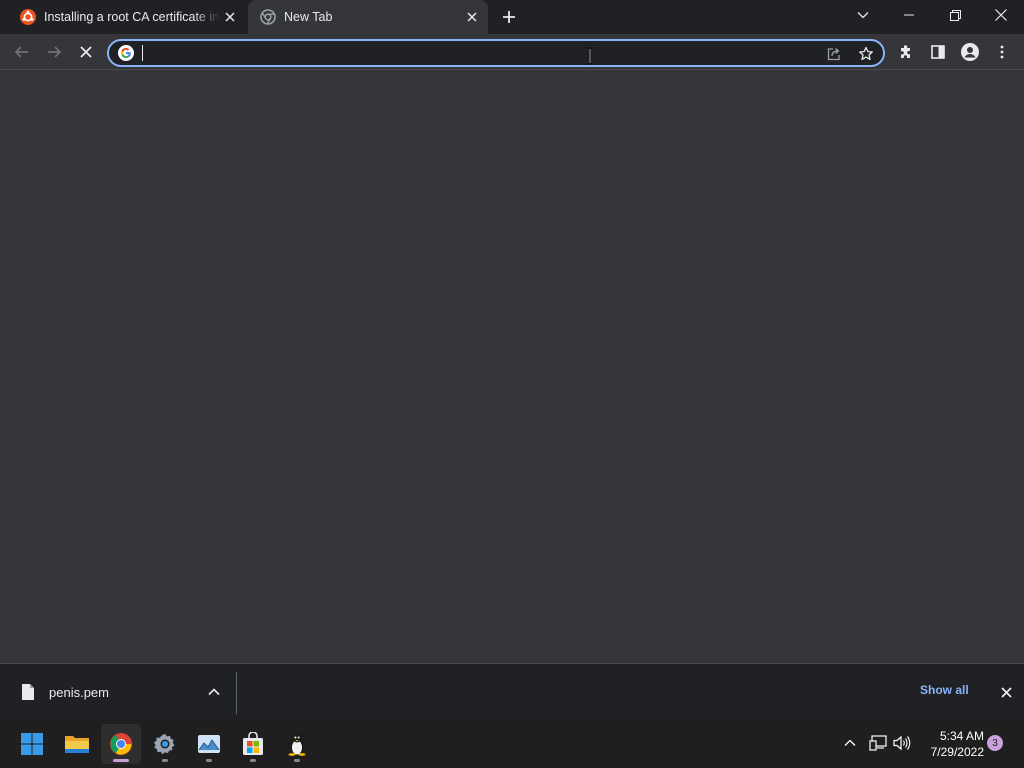  I want to click on file-explorer-icon, so click(77, 744).